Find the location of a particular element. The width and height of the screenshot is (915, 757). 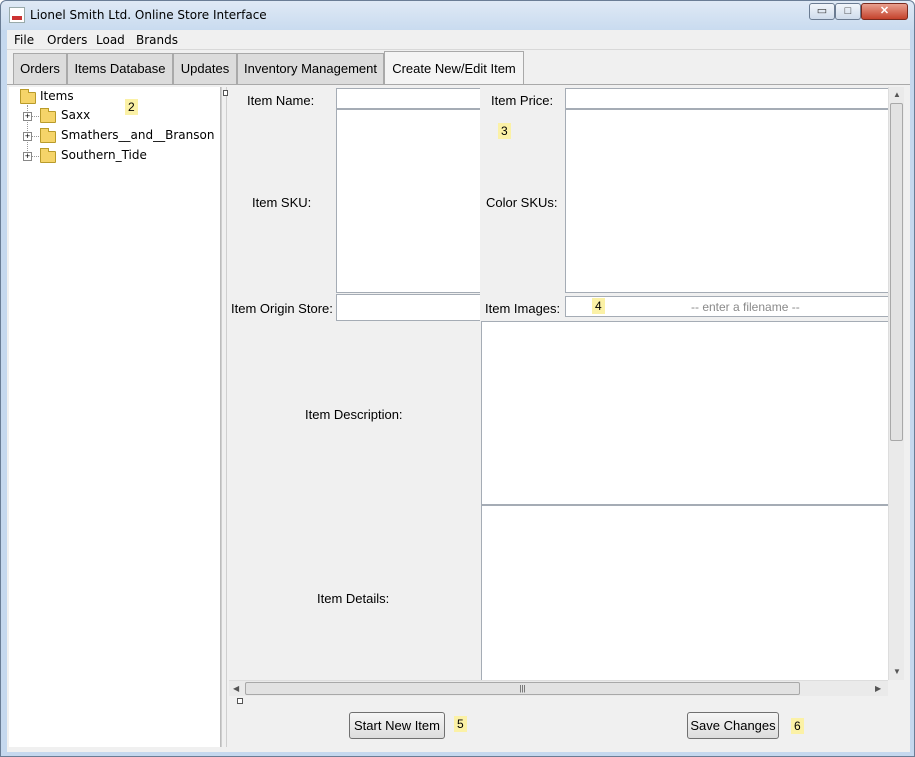

app-icon is located at coordinates (17, 15).